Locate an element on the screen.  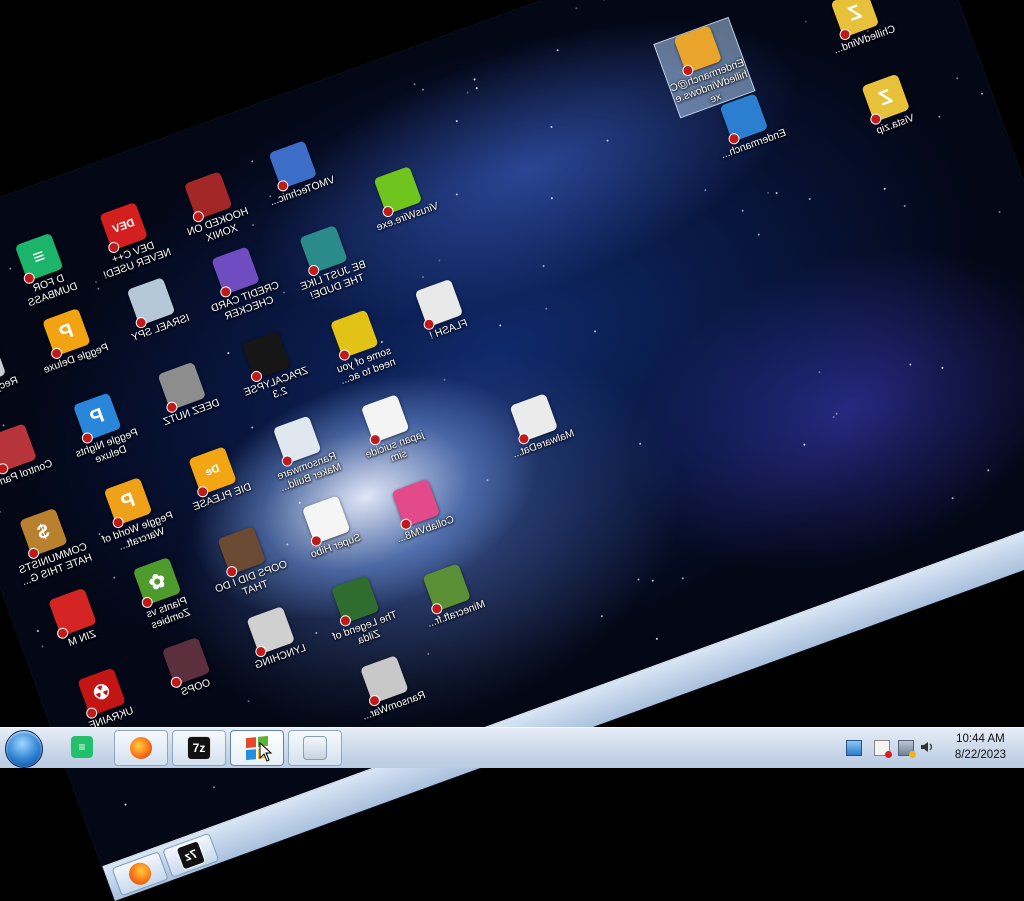
desktop-icon: ZIN M is located at coordinates (74, 619).